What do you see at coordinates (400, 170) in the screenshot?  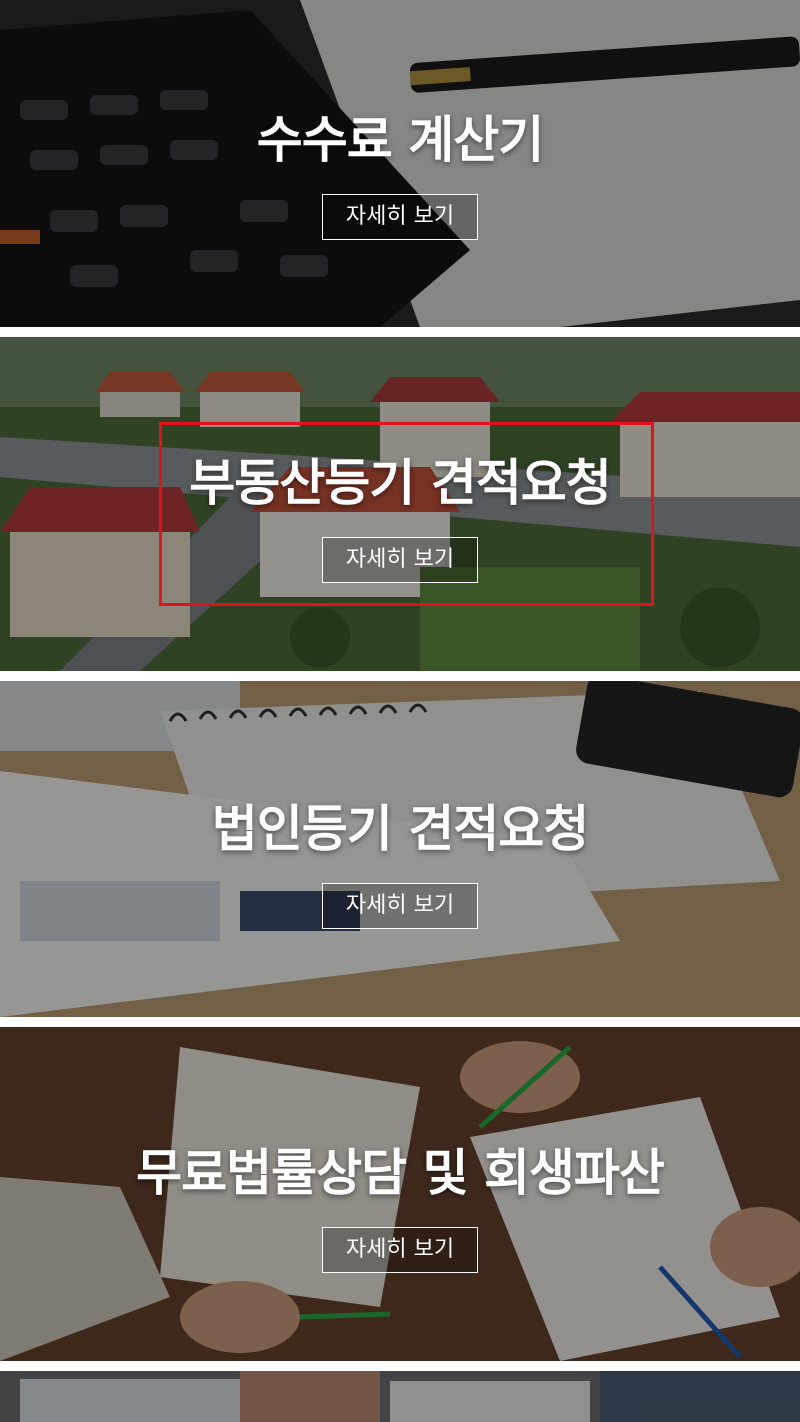 I see `card-content: 수수료 계산기 자세히 보기` at bounding box center [400, 170].